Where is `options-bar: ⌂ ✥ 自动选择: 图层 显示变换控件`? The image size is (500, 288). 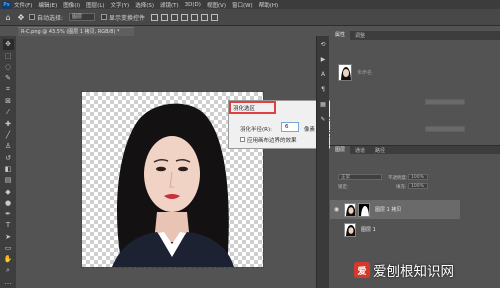 options-bar: ⌂ ✥ 自动选择: 图层 显示变换控件 is located at coordinates (250, 17).